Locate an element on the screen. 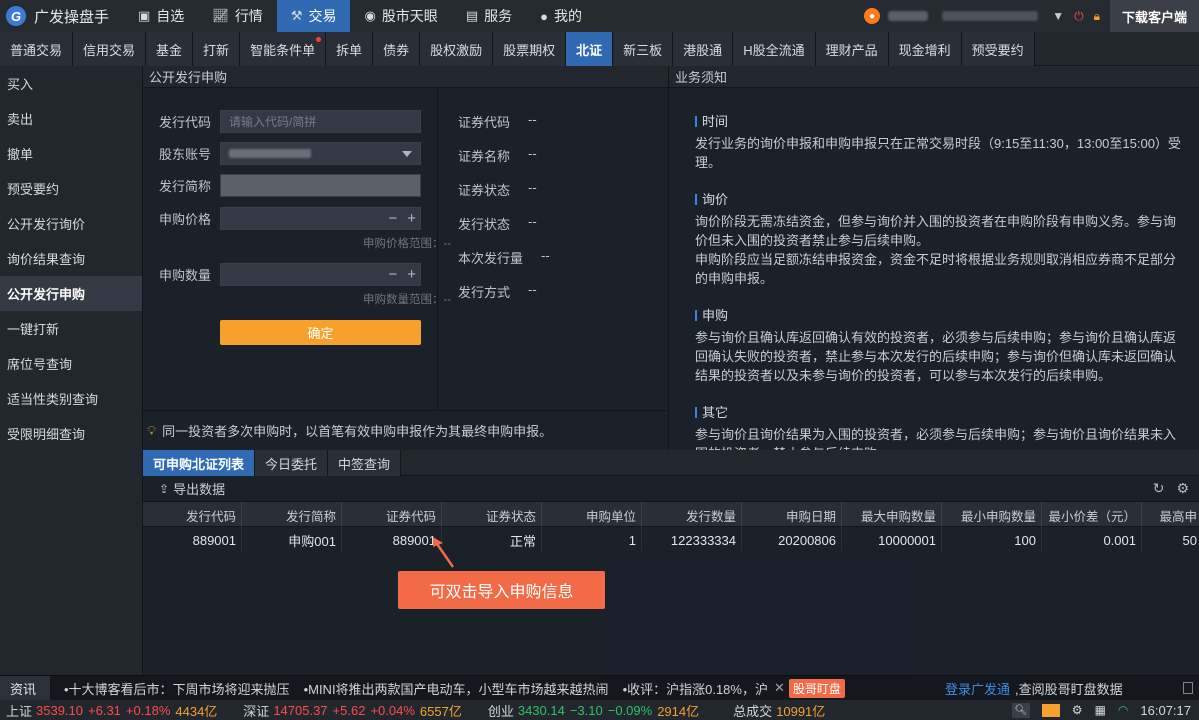  tab-available-list: 可申购北证列表 is located at coordinates (199, 463).